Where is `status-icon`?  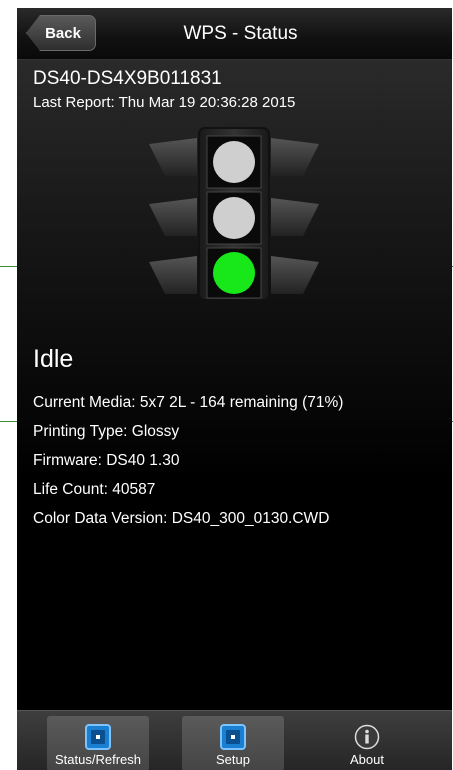 status-icon is located at coordinates (98, 737).